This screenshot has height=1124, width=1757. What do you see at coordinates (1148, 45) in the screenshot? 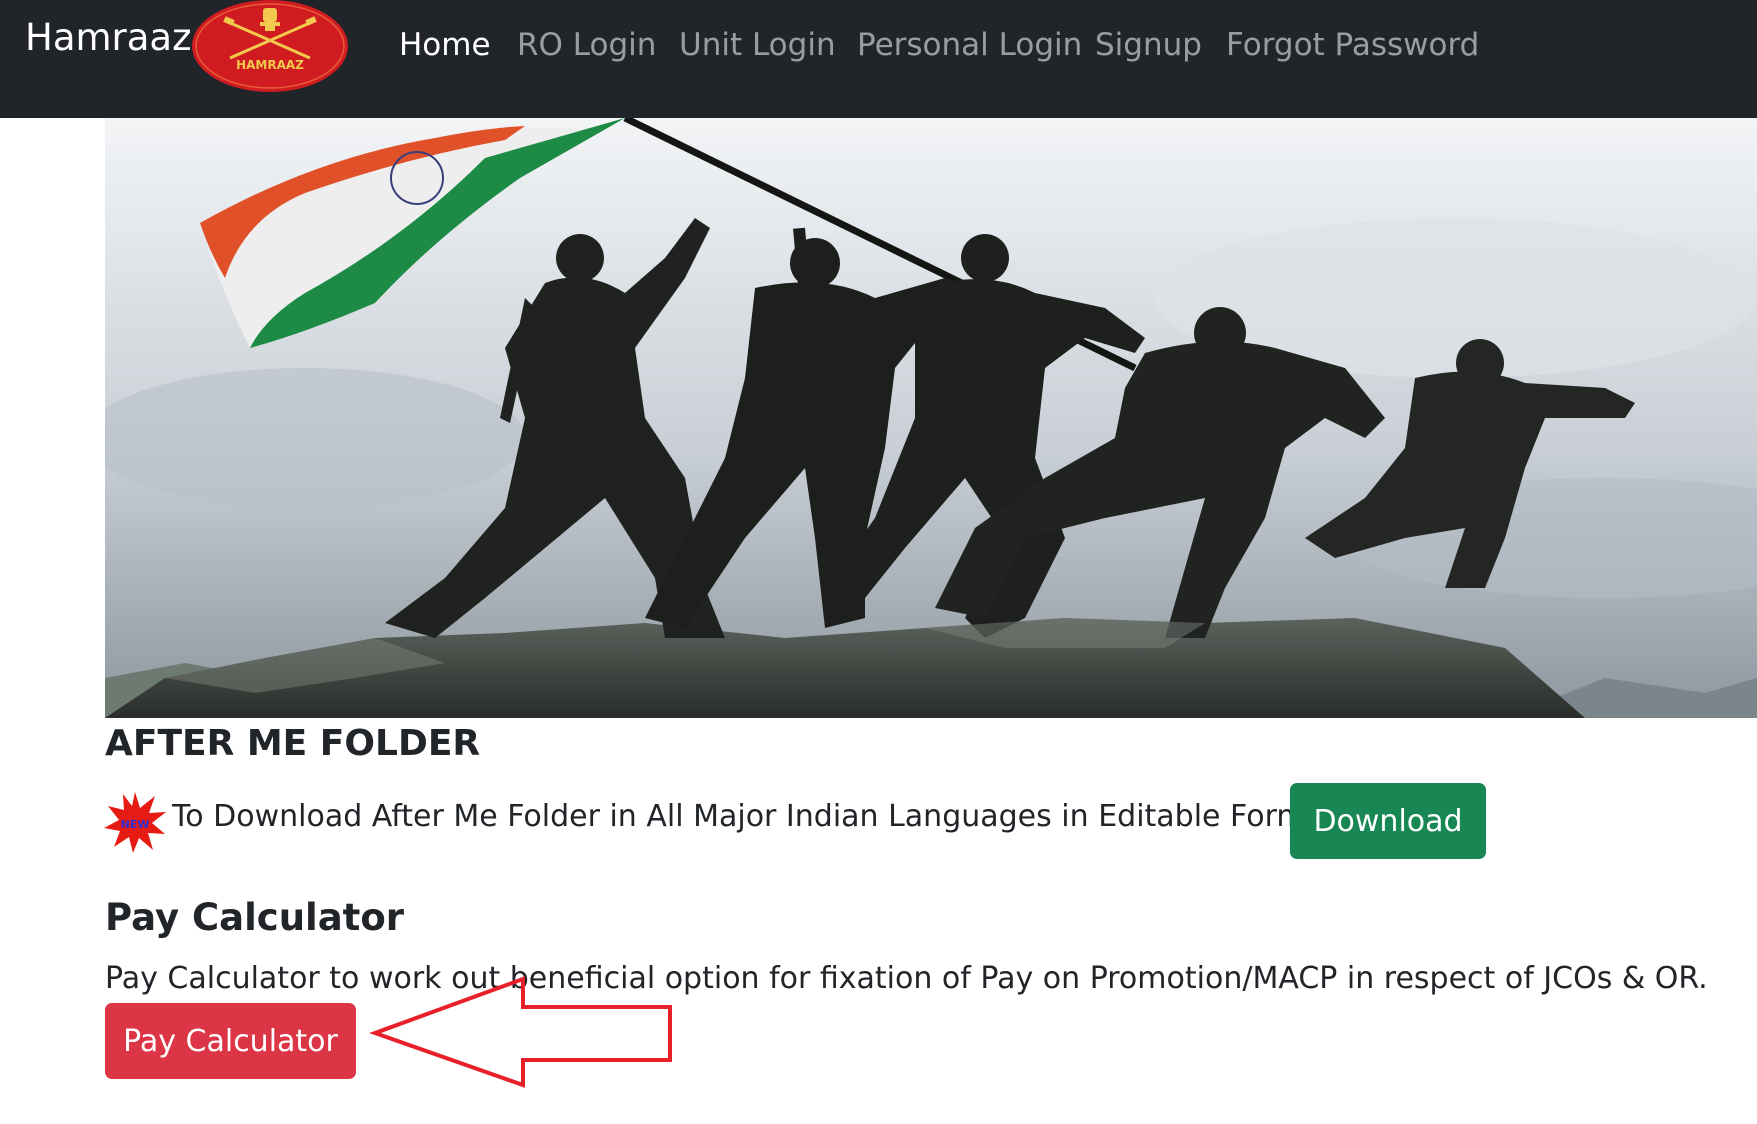
I see `nav-signup: Signup` at bounding box center [1148, 45].